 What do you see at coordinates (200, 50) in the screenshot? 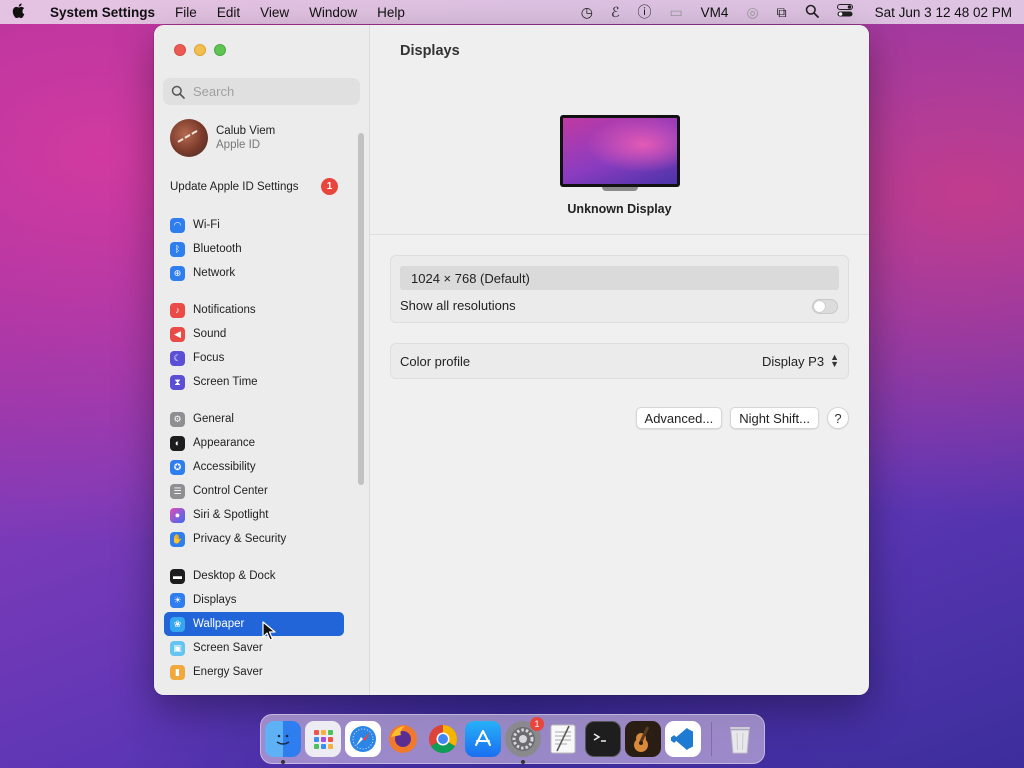
I see `minimize-window-button` at bounding box center [200, 50].